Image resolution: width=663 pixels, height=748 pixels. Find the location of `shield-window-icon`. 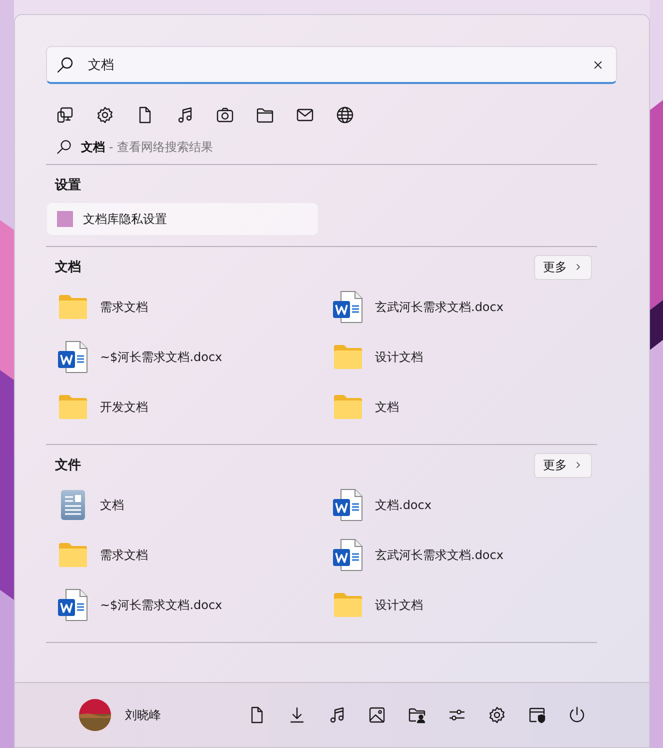

shield-window-icon is located at coordinates (537, 715).